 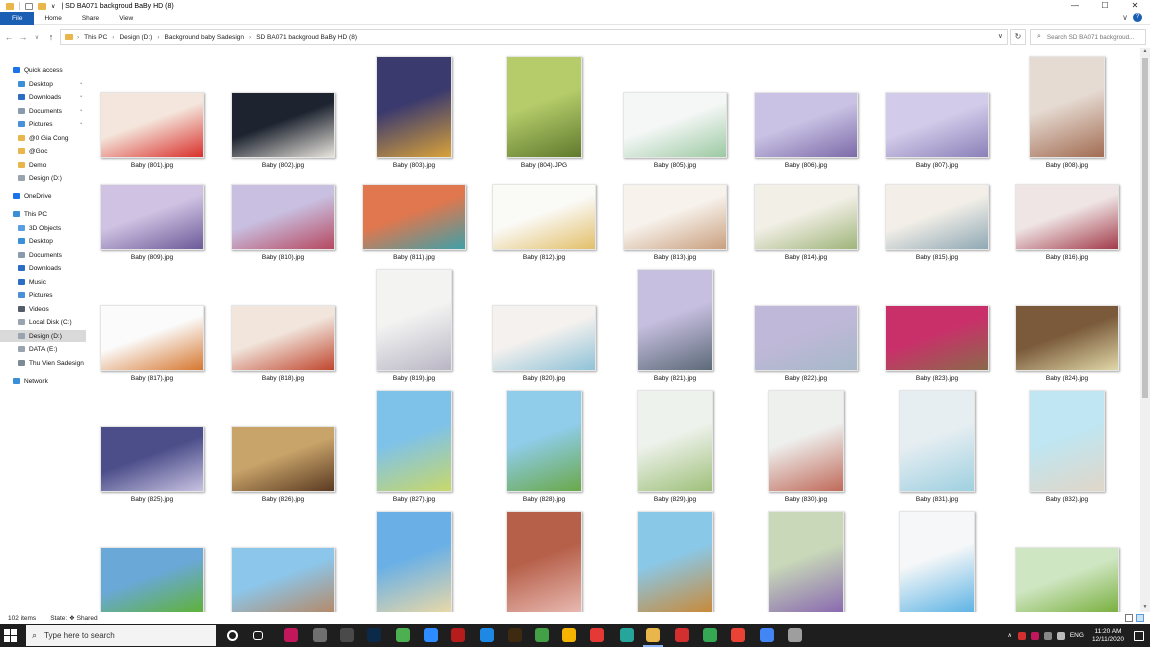 I want to click on sidebar-item: OneDrive, so click(x=43, y=196).